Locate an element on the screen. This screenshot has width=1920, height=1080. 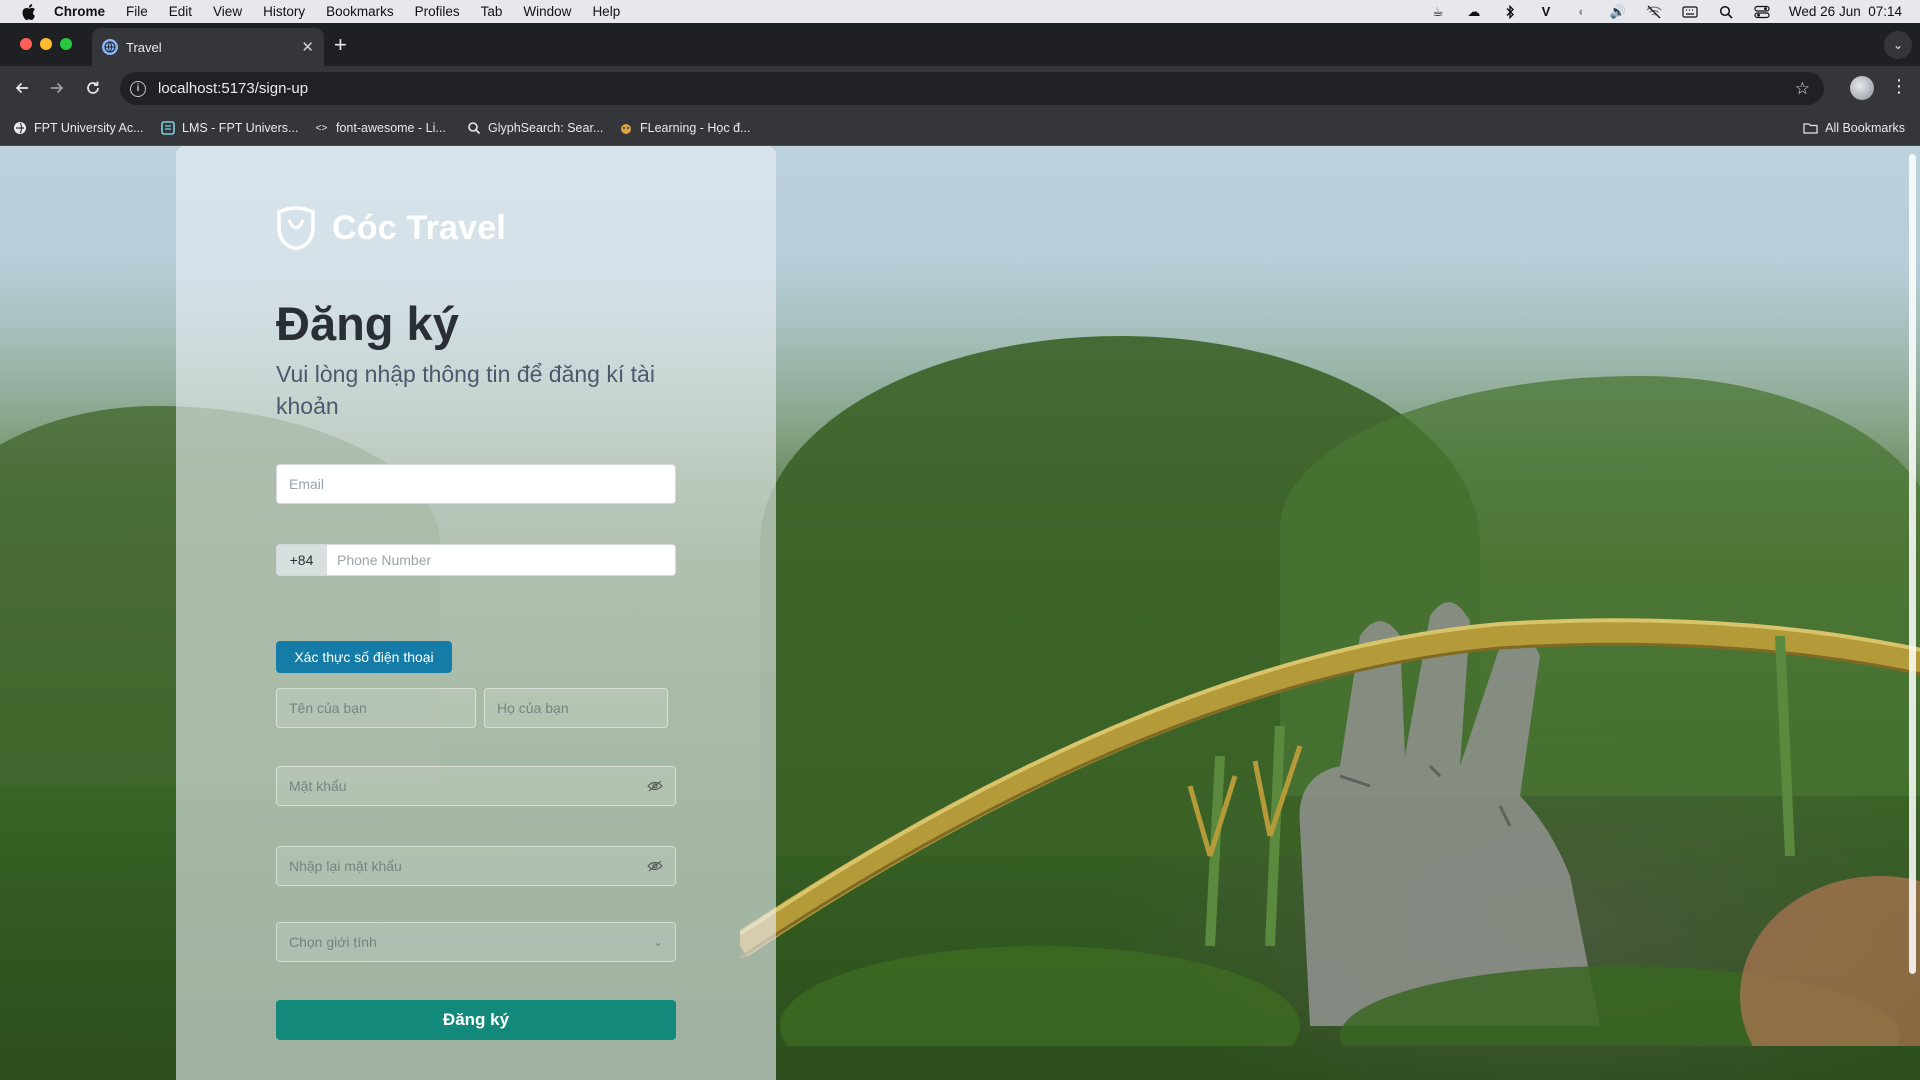
country-code-prefix: +84 is located at coordinates (301, 560).